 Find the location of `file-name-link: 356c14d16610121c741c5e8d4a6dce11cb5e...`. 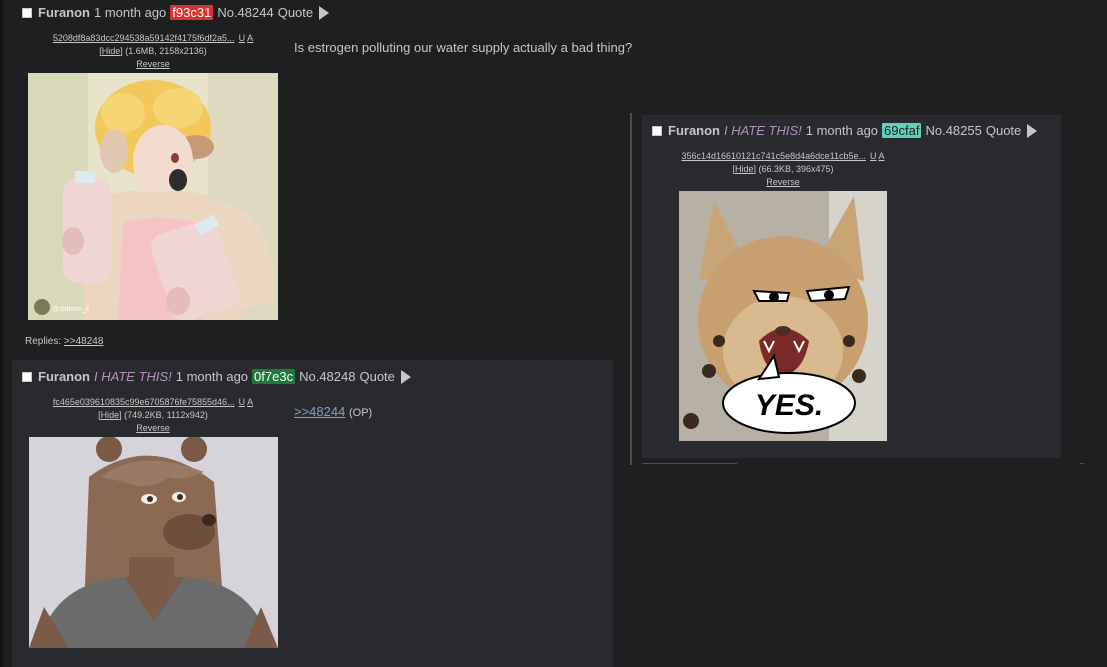

file-name-link: 356c14d16610121c741c5e8d4a6dce11cb5e... is located at coordinates (773, 156).